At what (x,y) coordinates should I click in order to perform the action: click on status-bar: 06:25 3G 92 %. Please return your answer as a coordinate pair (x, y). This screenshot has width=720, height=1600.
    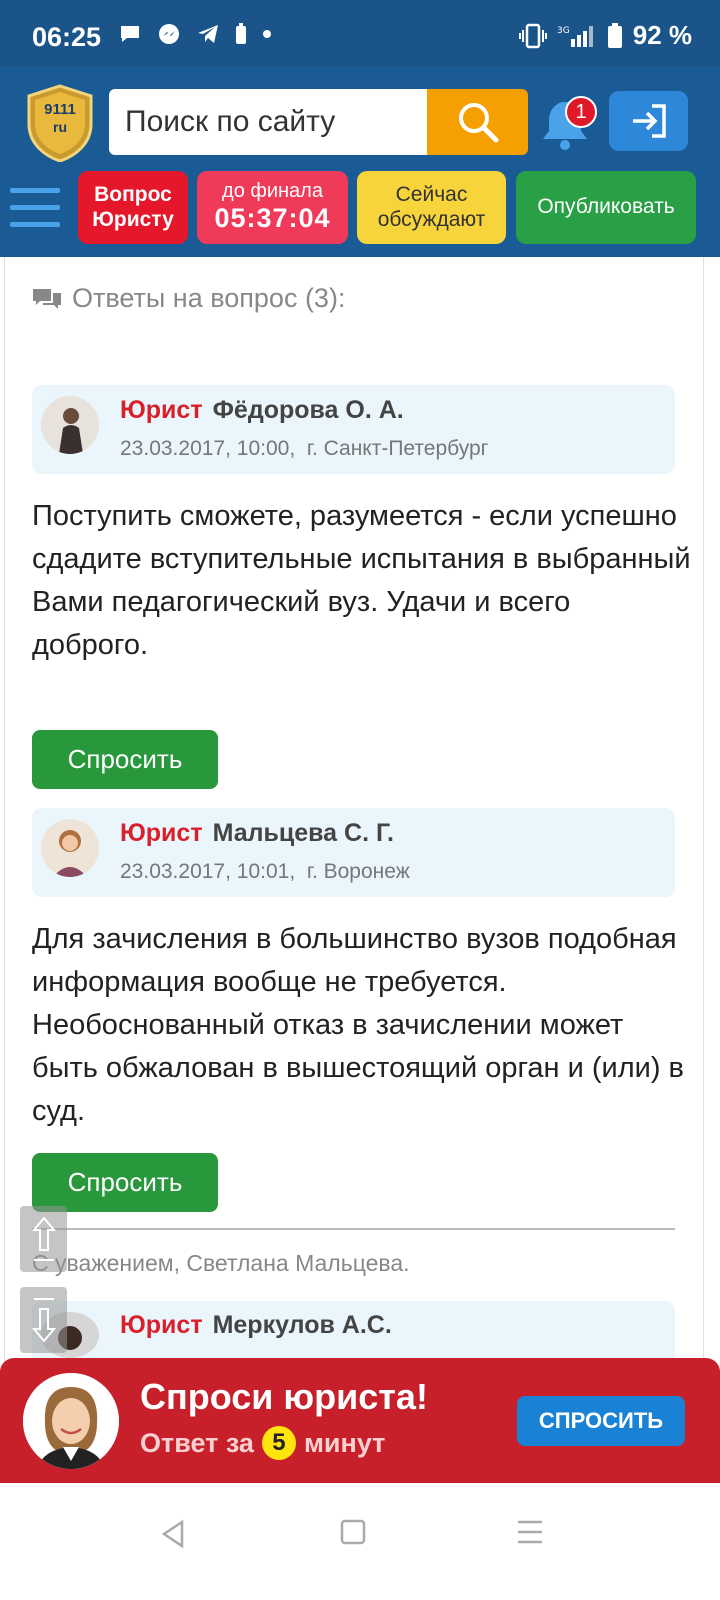
    Looking at the image, I should click on (360, 33).